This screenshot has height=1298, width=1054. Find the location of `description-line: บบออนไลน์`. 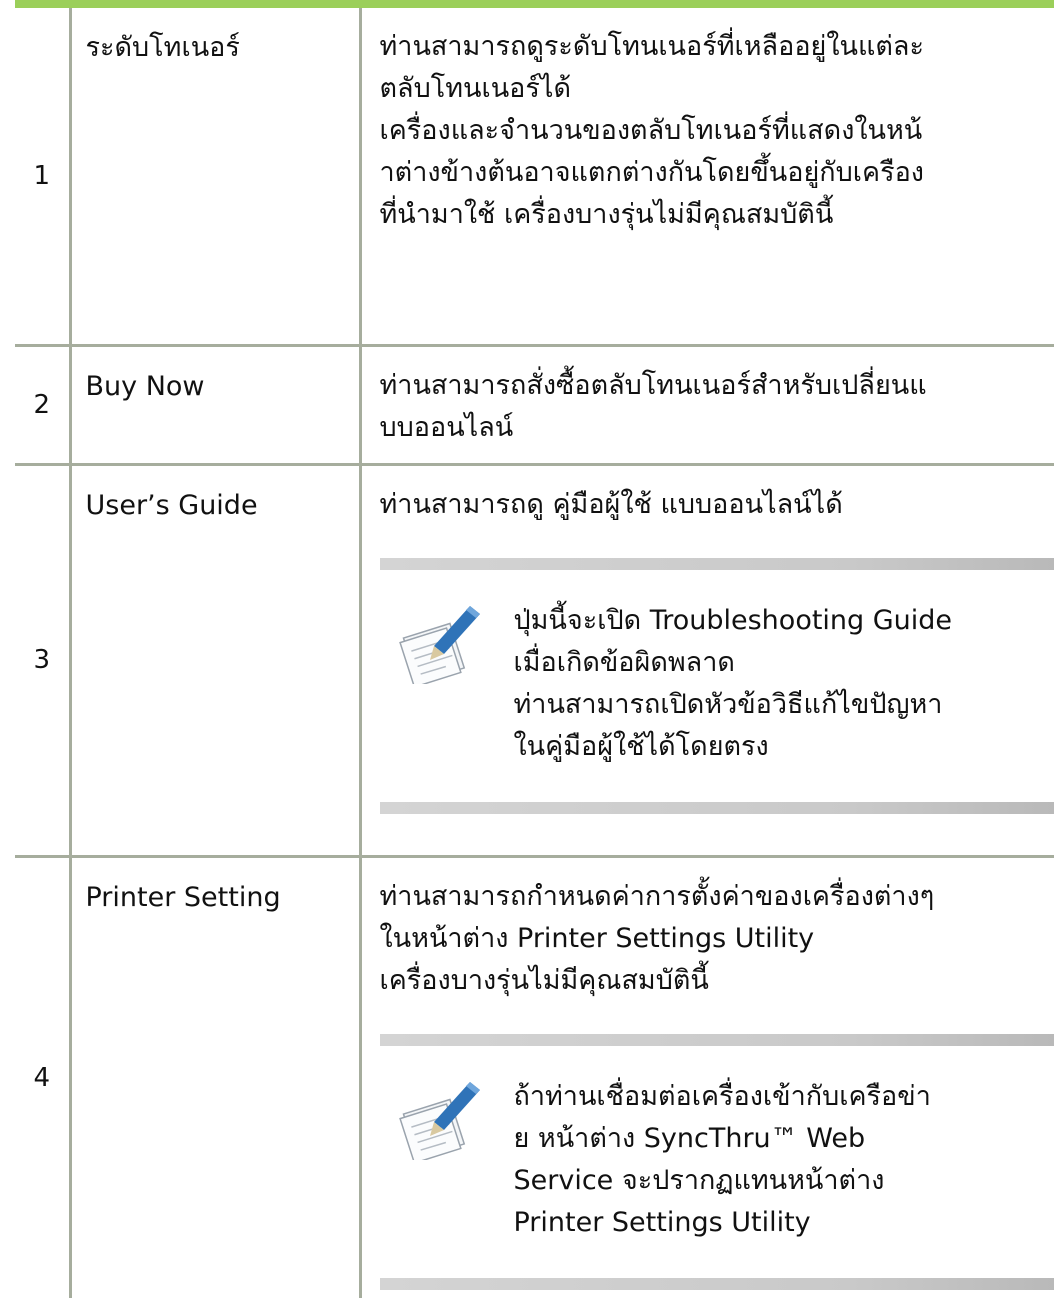

description-line: บบออนไลน์ is located at coordinates (717, 428).